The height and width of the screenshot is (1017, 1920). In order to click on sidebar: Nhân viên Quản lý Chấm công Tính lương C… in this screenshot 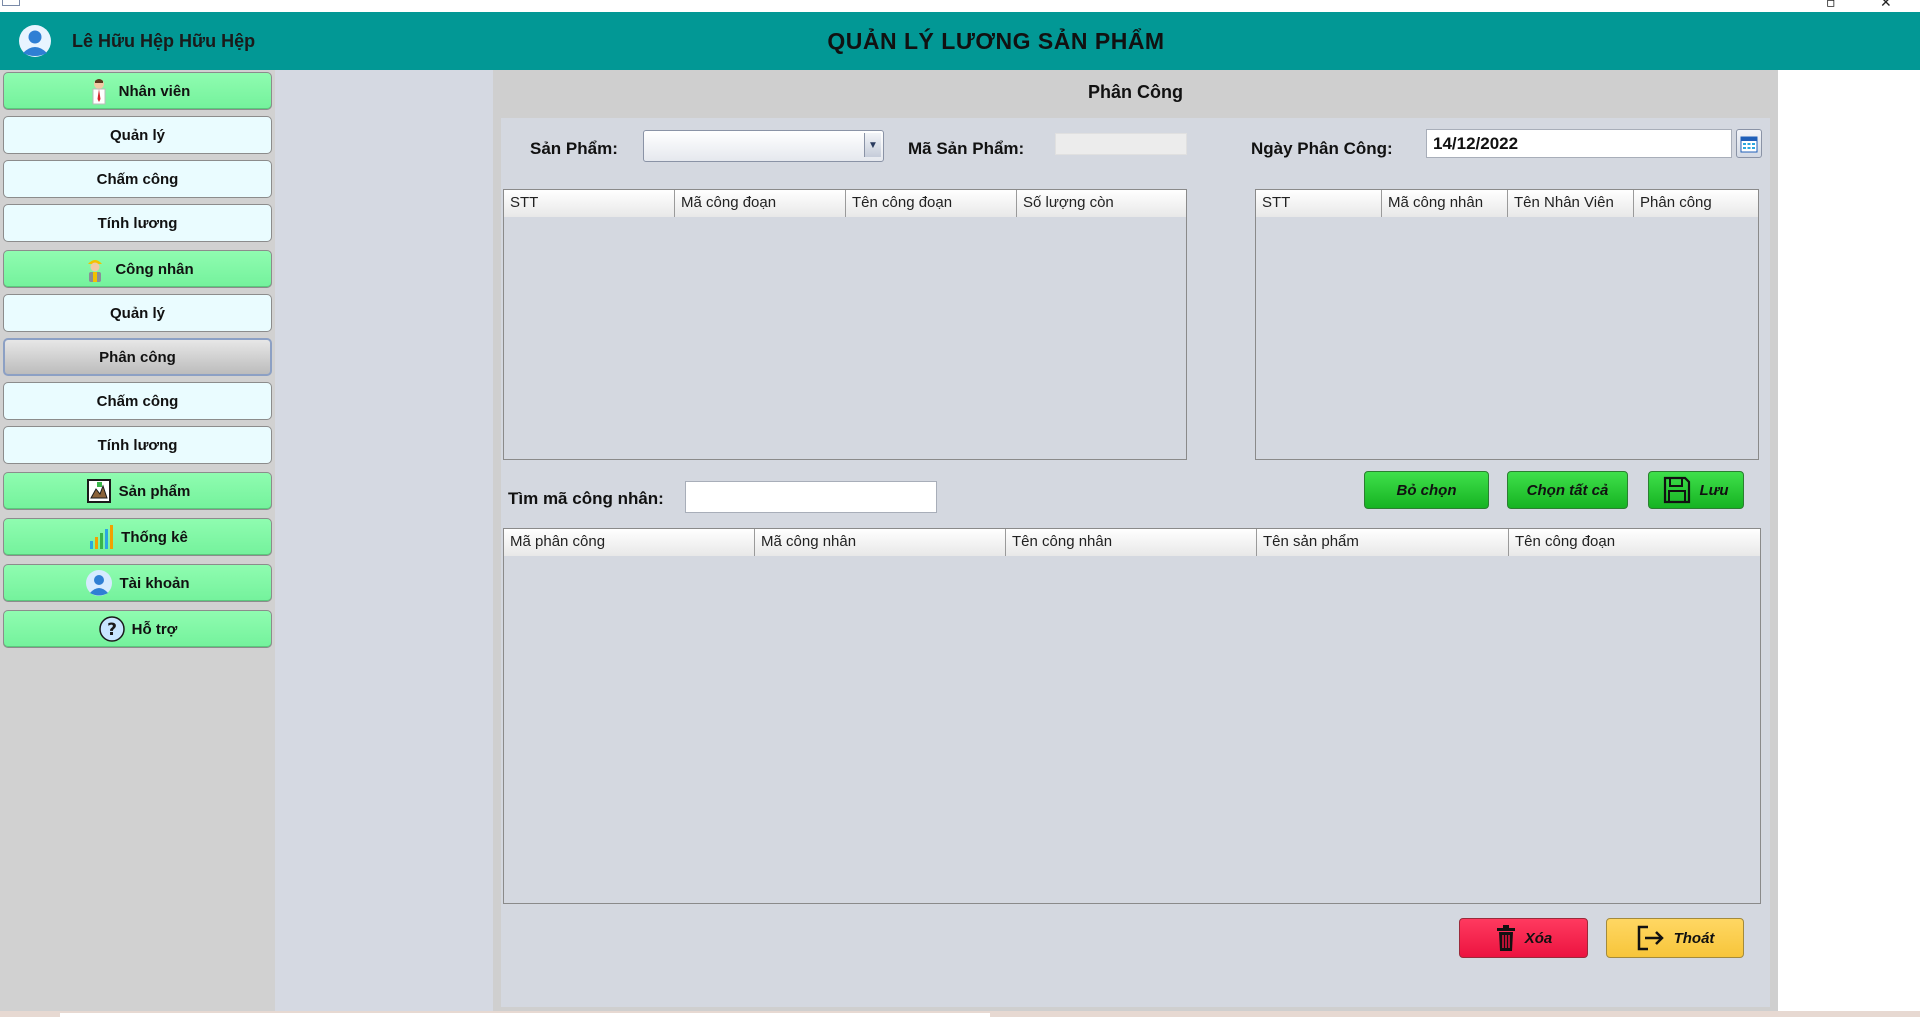, I will do `click(137, 543)`.